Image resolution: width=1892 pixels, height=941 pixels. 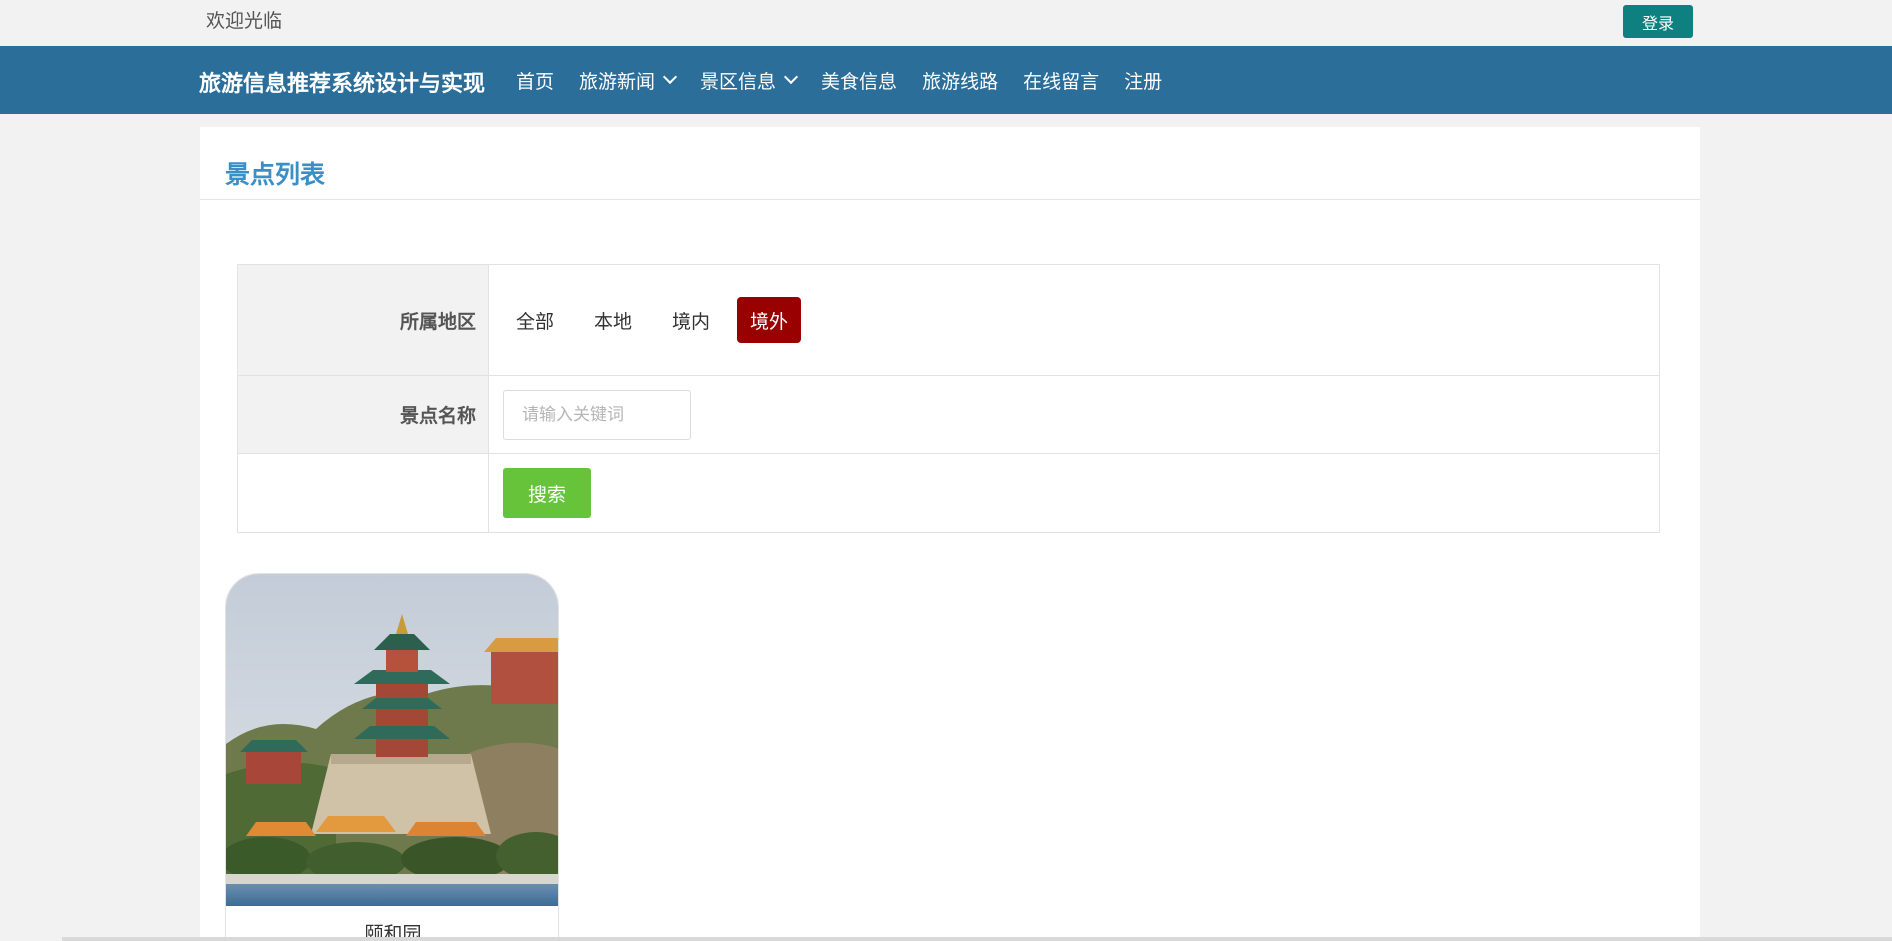 What do you see at coordinates (691, 320) in the screenshot?
I see `region-option-domestic: 境内` at bounding box center [691, 320].